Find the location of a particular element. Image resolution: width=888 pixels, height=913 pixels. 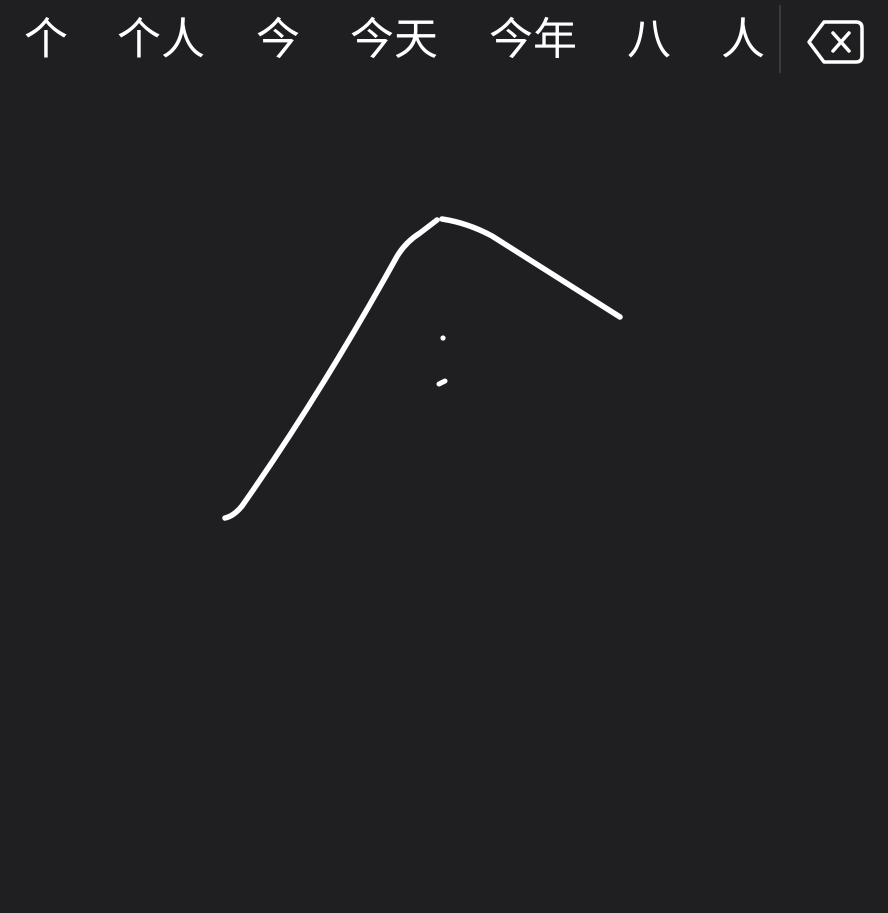

candidate-5: 八 is located at coordinates (649, 40).